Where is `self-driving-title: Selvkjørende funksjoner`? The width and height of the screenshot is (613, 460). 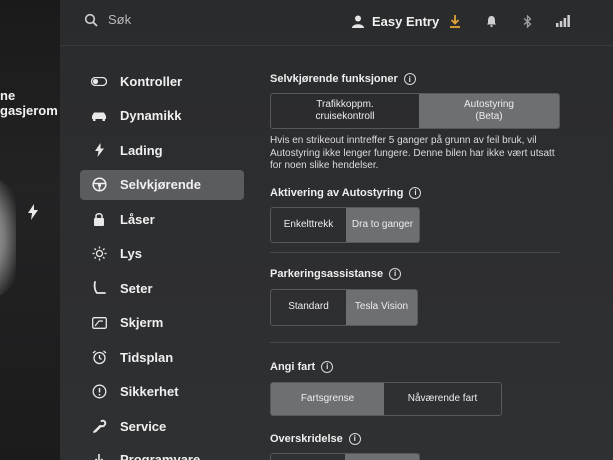 self-driving-title: Selvkjørende funksjoner is located at coordinates (334, 79).